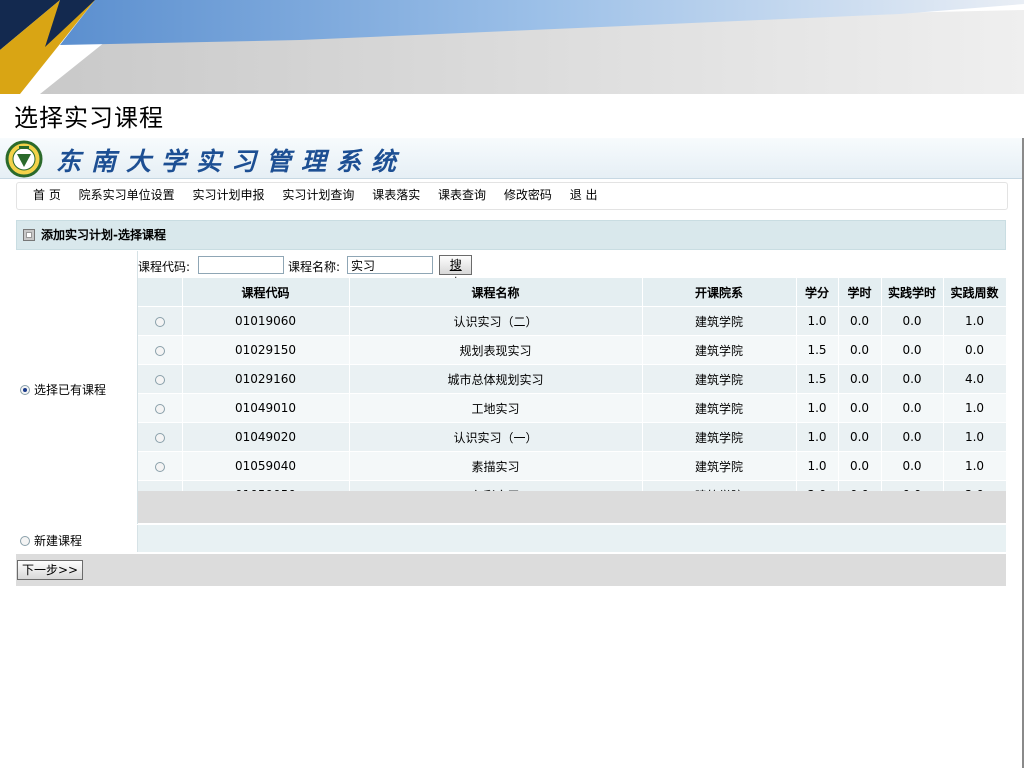 This screenshot has height=768, width=1024. I want to click on table-row: 01029160 城市总体规划实习 建筑学院 1.5 0.0 0.0 4.0, so click(572, 379).